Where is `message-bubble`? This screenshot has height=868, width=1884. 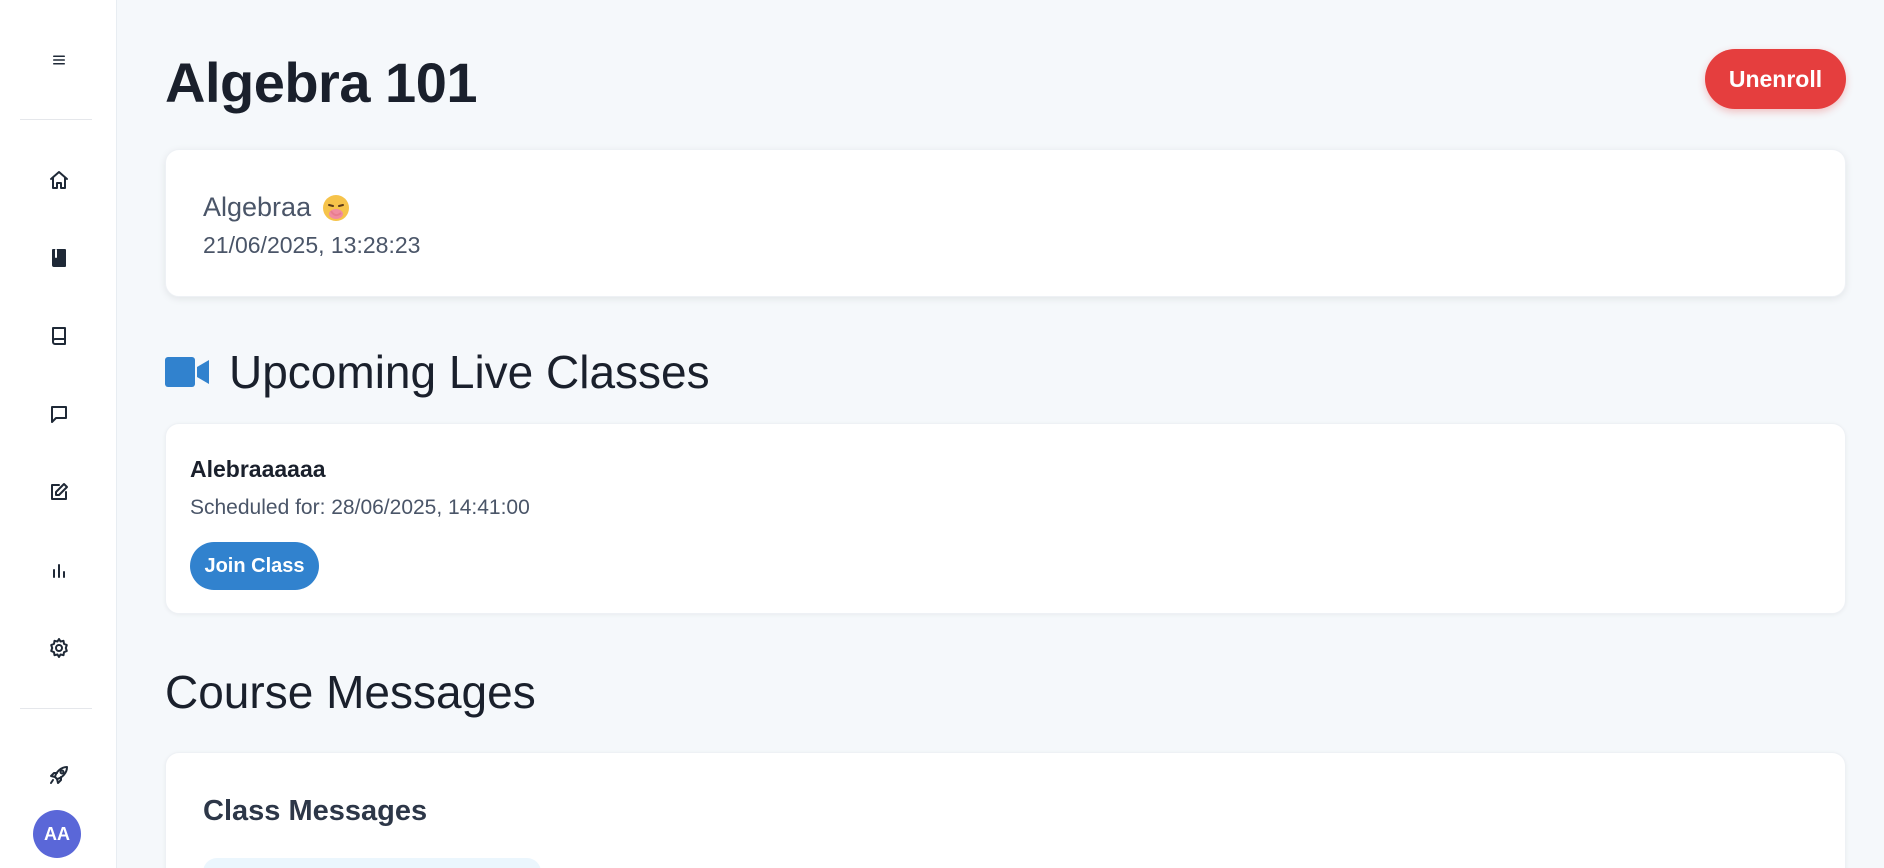 message-bubble is located at coordinates (372, 863).